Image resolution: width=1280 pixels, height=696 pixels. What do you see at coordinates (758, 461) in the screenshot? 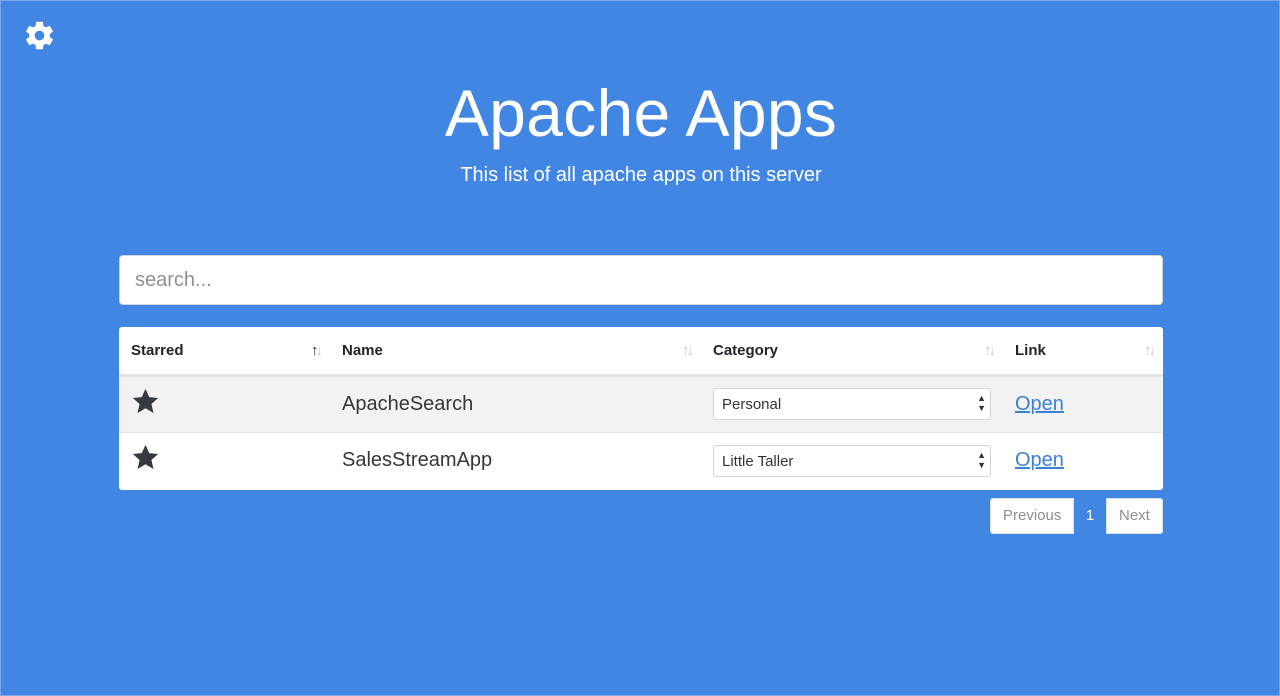
I see `category-select-value: Little Taller` at bounding box center [758, 461].